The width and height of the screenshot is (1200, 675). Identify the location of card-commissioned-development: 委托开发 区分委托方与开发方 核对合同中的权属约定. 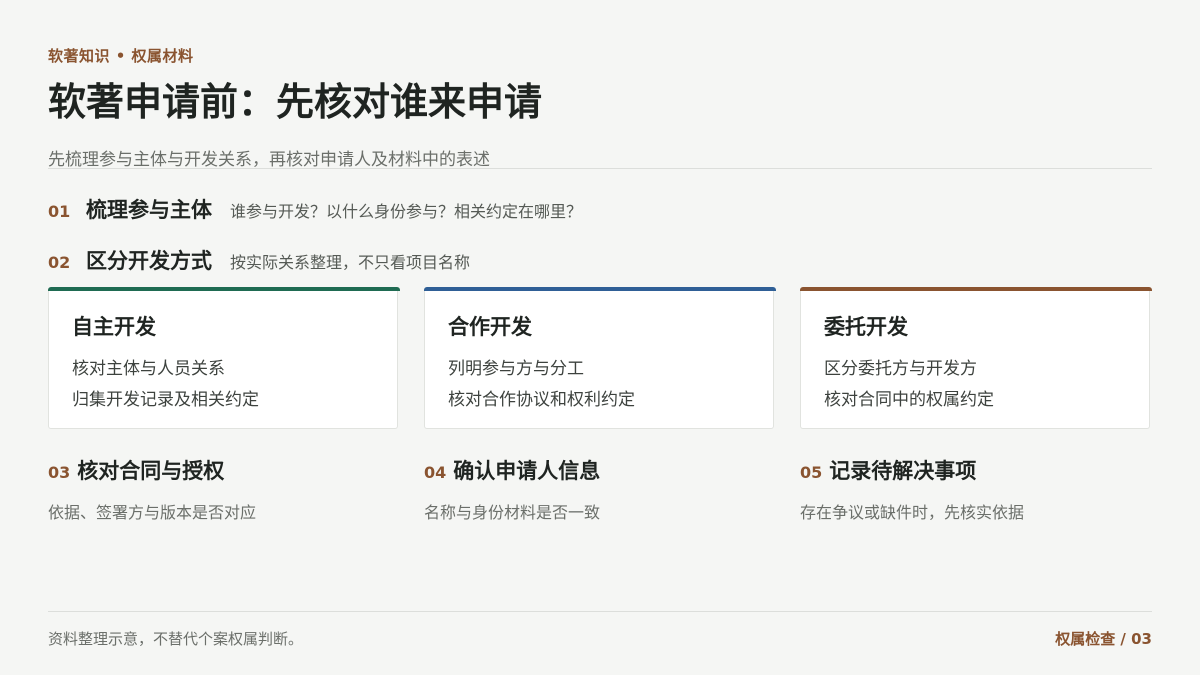
(976, 358).